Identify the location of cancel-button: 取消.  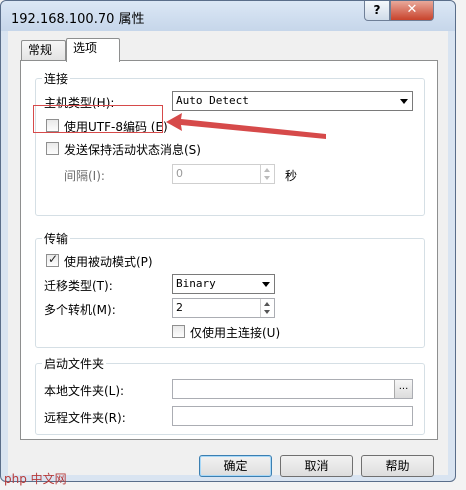
(316, 466).